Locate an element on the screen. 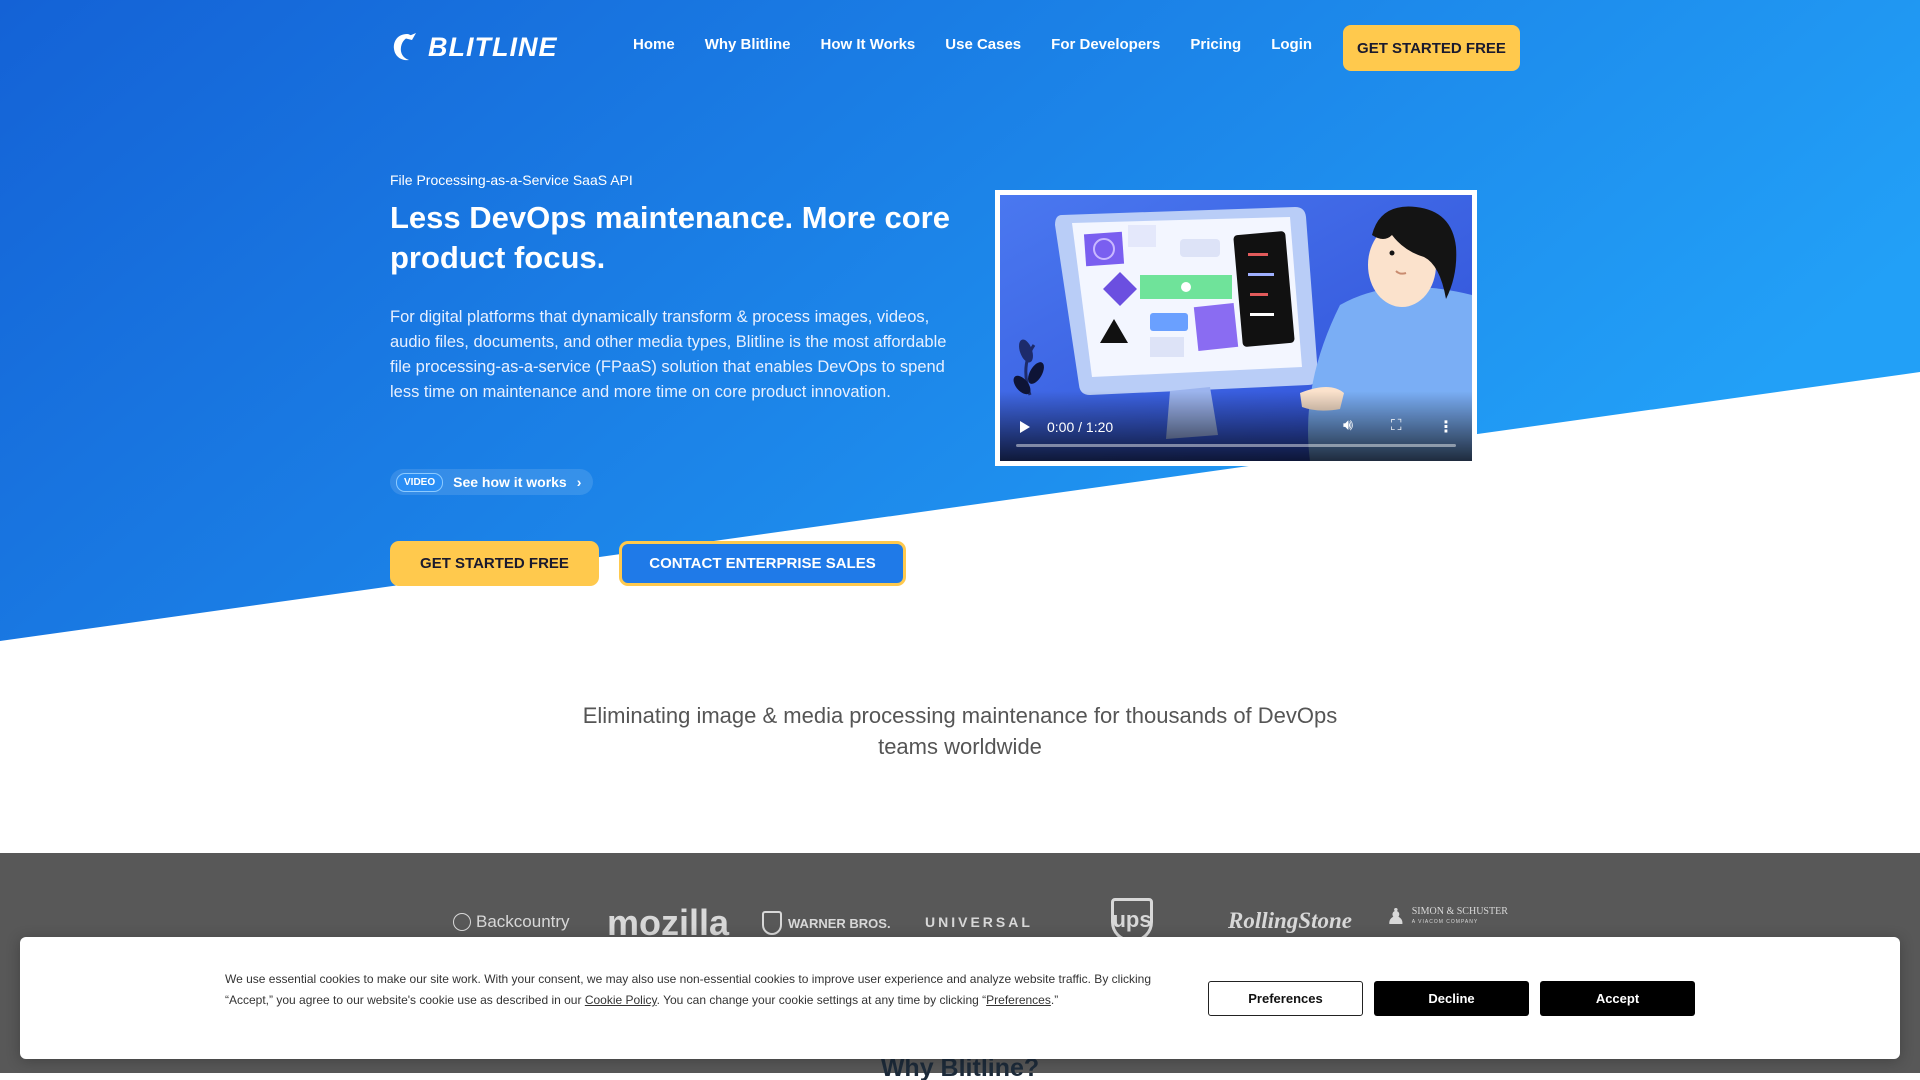 The height and width of the screenshot is (1080, 1920). client-logo-warner-bros: WARNER BROS. is located at coordinates (826, 923).